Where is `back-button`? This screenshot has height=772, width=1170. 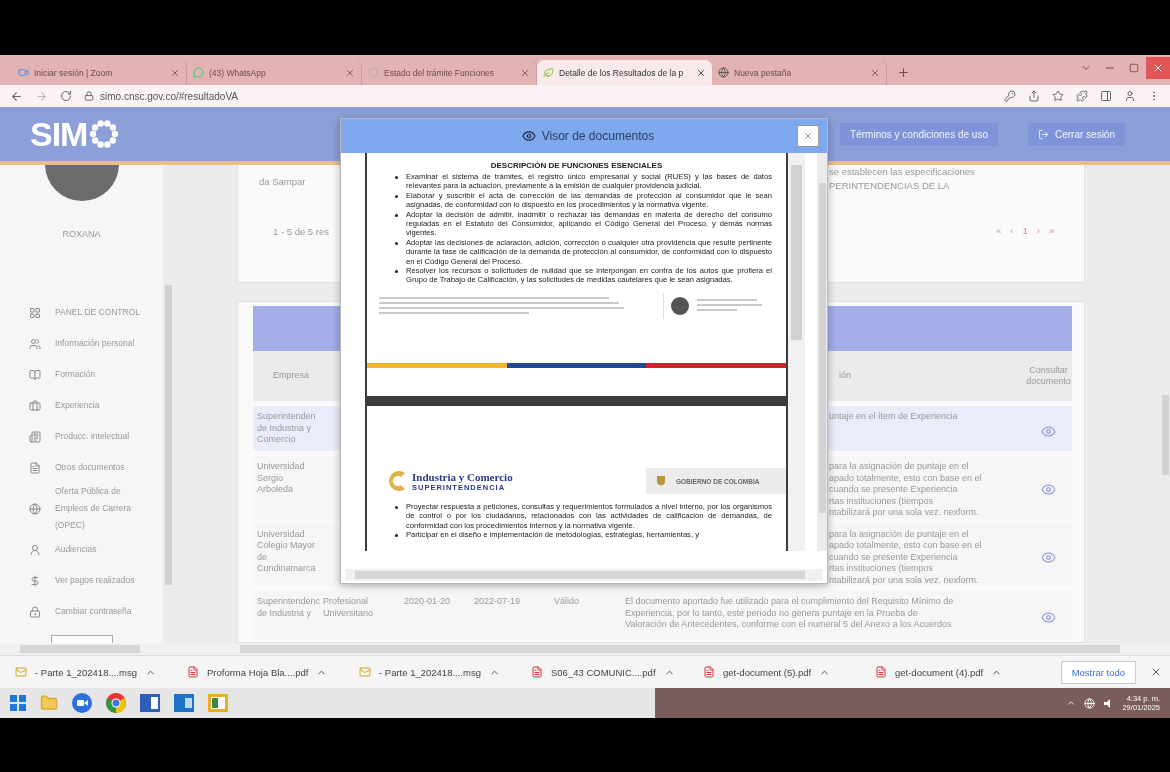
back-button is located at coordinates (16, 96).